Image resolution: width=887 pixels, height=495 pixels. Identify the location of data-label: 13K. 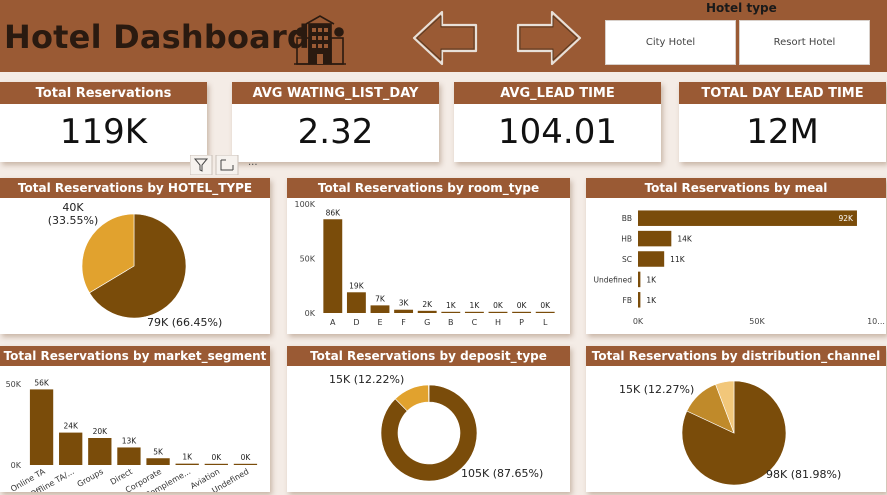
(130, 440).